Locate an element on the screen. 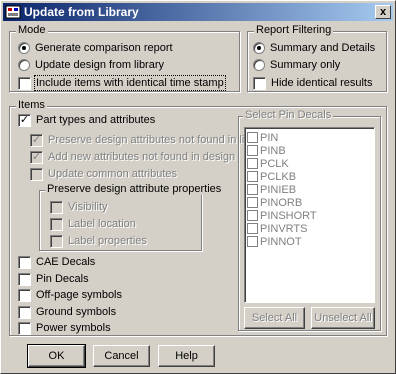 The width and height of the screenshot is (396, 374). checkbox-label: Off-page symbols is located at coordinates (79, 295).